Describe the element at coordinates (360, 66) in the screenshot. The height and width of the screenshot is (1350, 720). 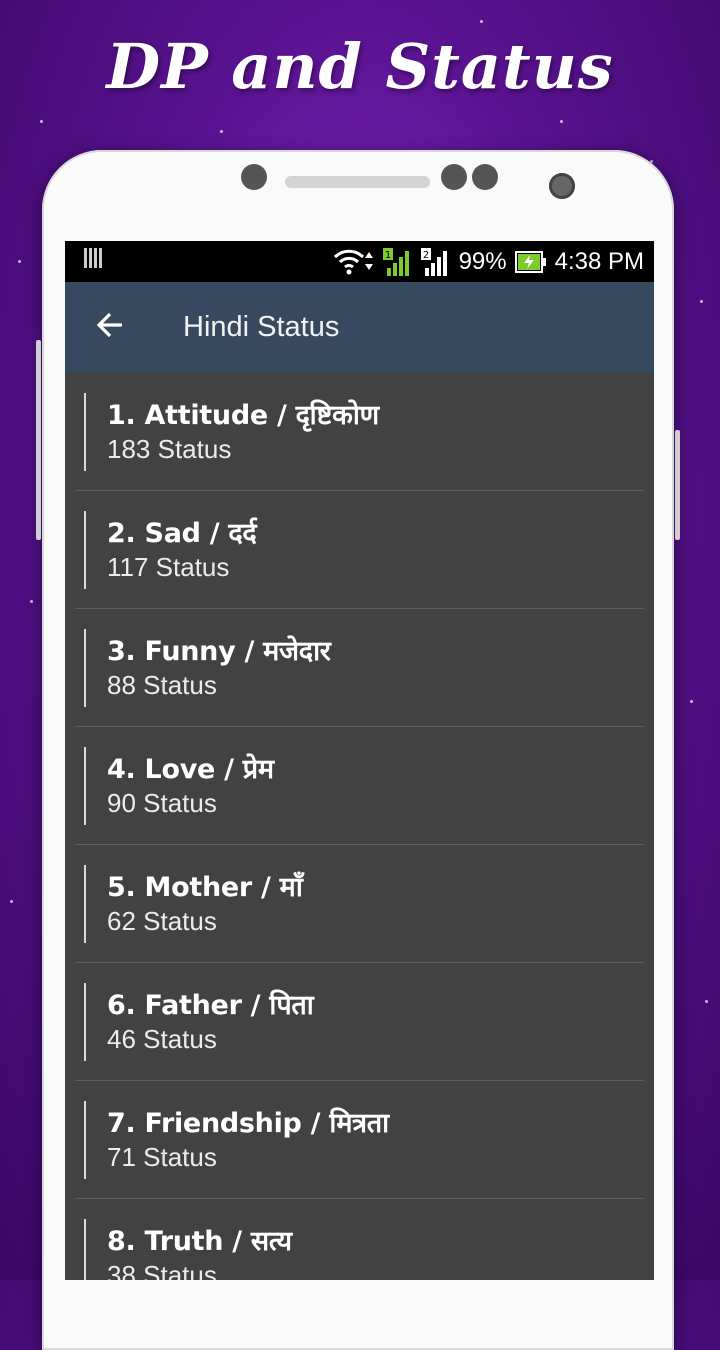
I see `promo-title: DP and Status` at that location.